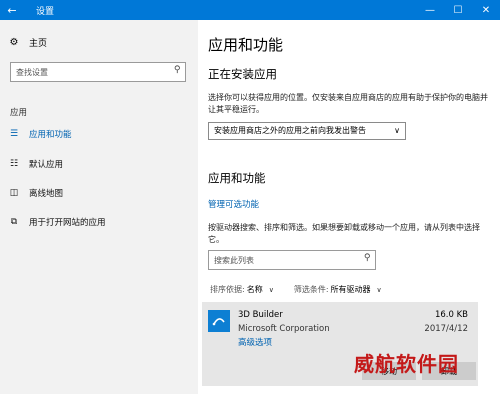 The image size is (500, 394). I want to click on app-publisher: Microsoft Corporation, so click(284, 329).